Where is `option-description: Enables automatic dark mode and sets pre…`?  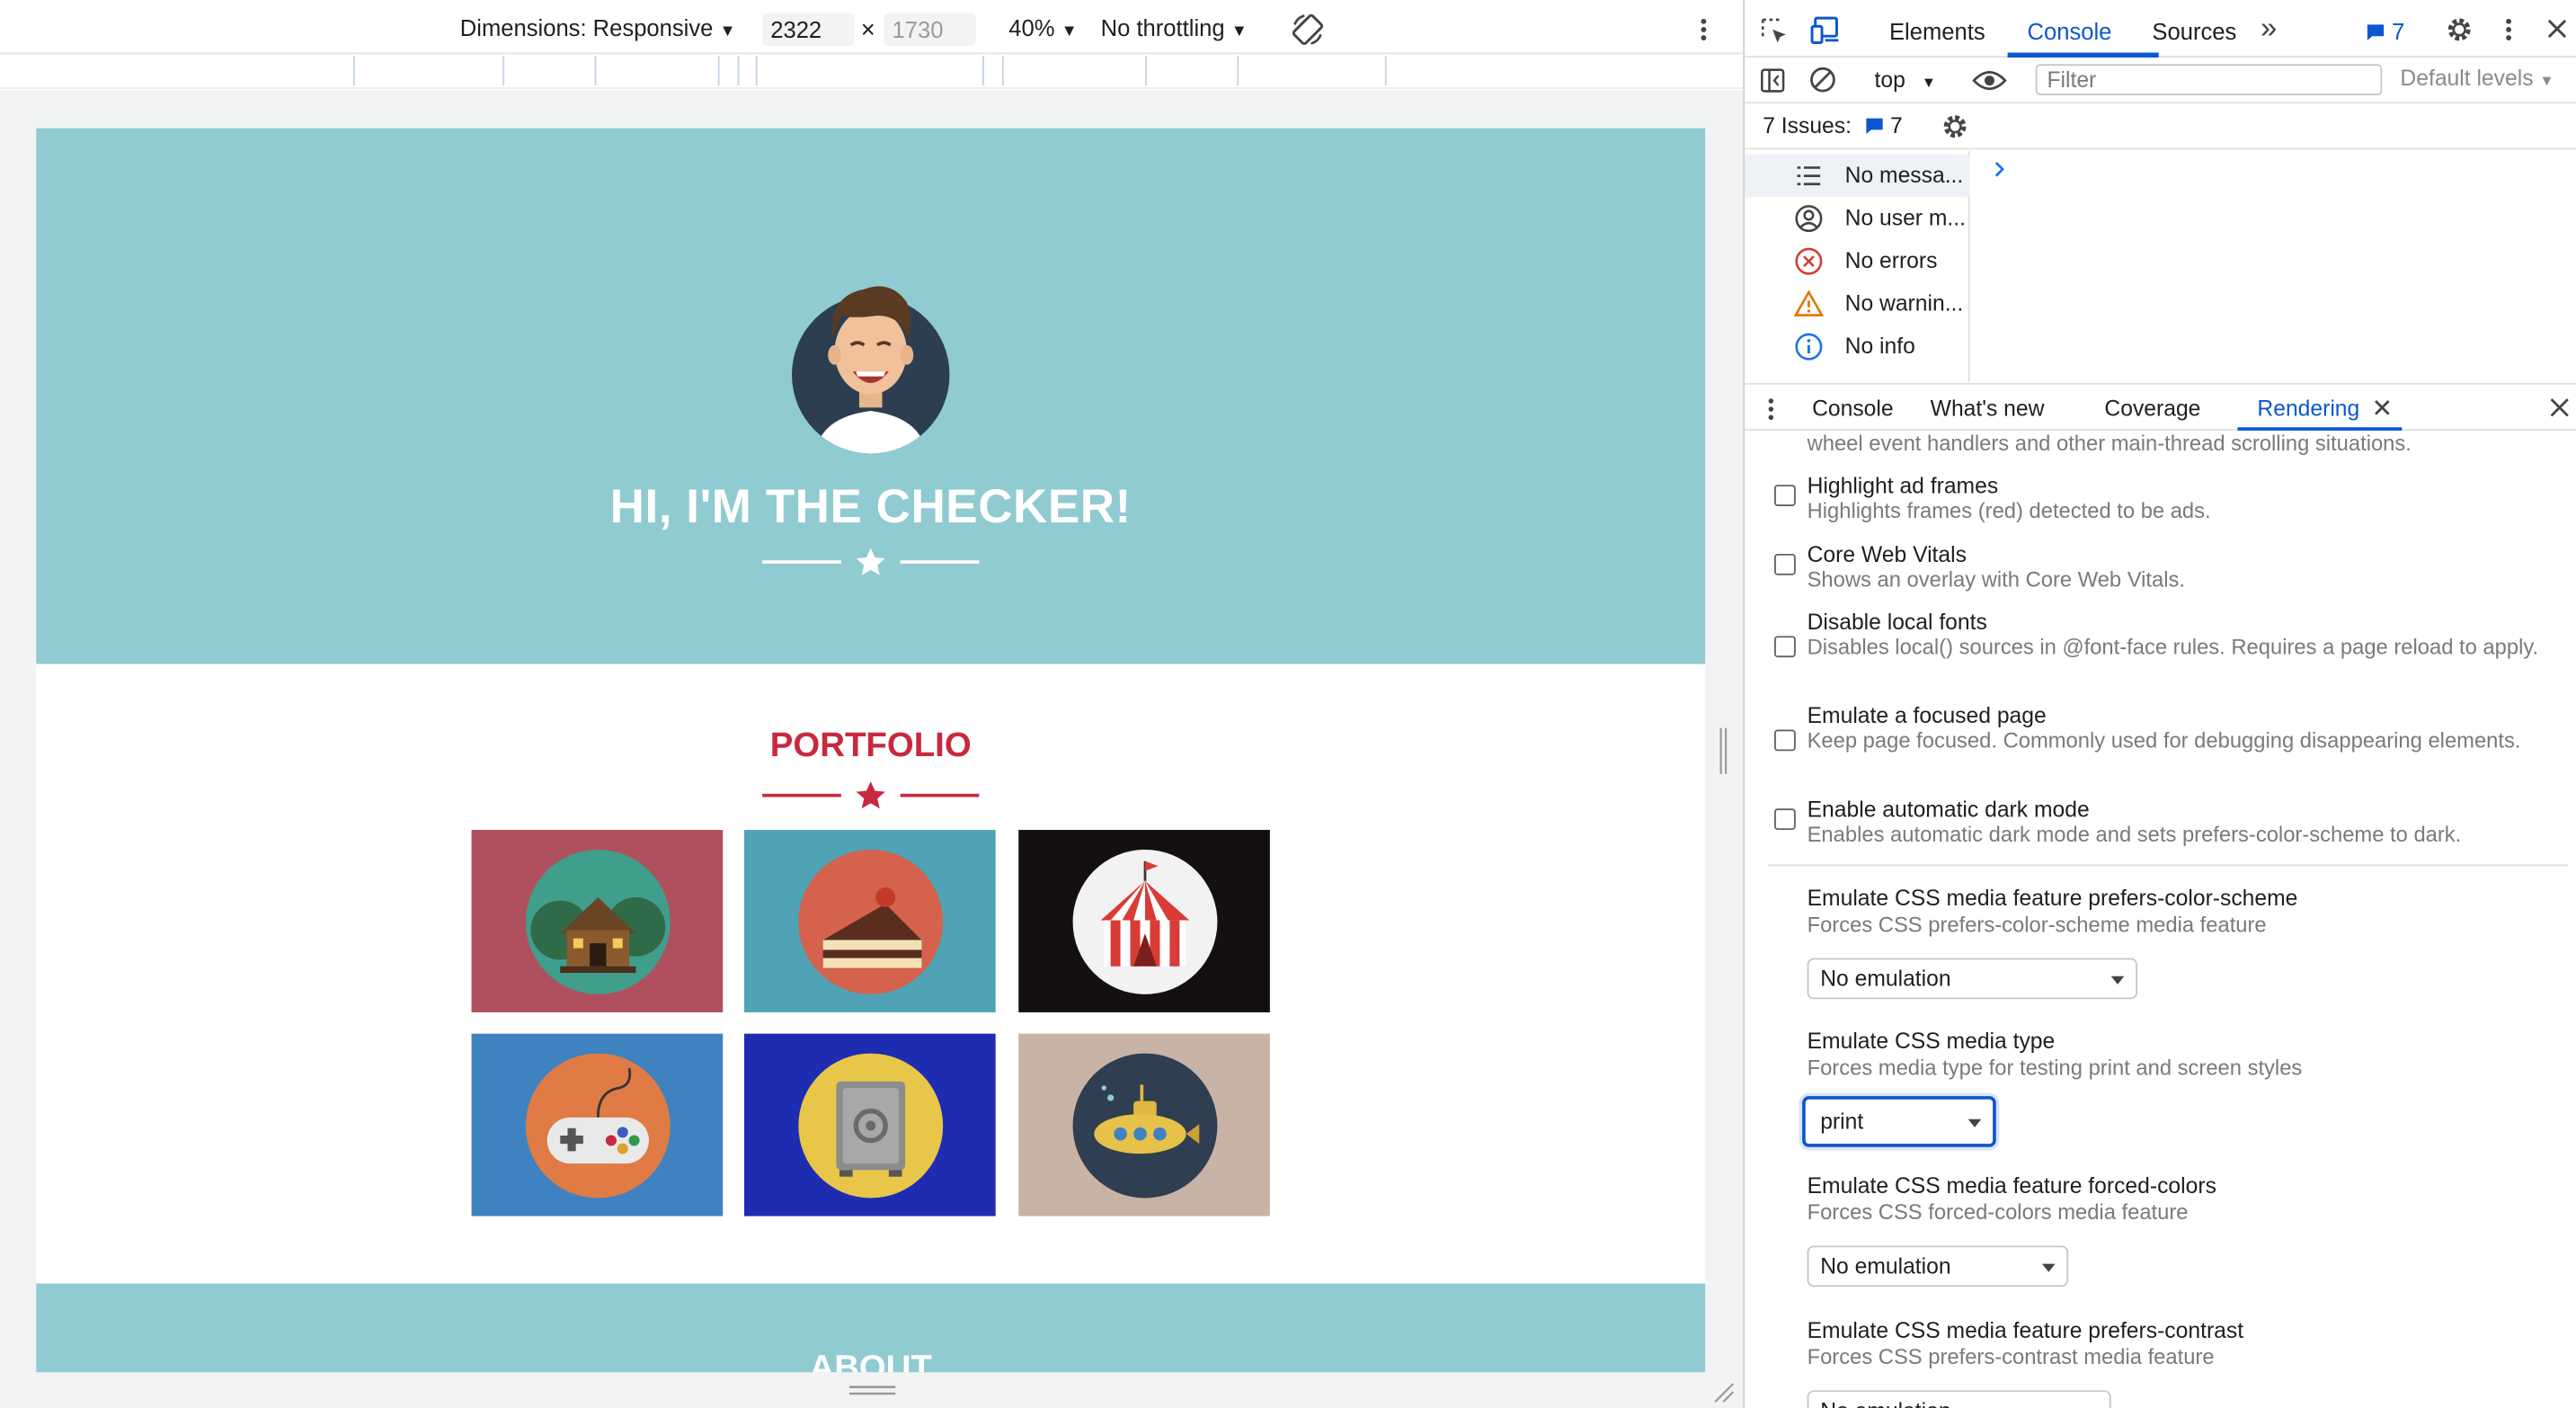 option-description: Enables automatic dark mode and sets pre… is located at coordinates (2134, 834).